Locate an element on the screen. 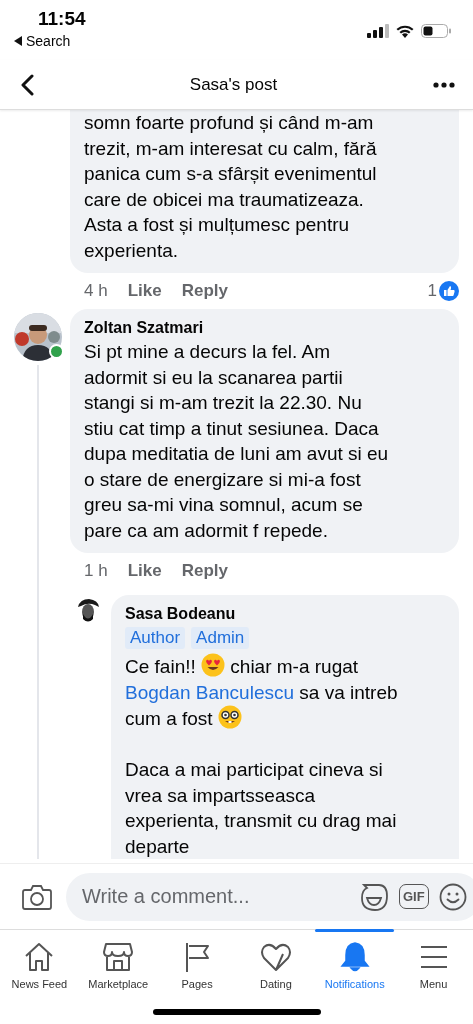  nav-tab: Menu is located at coordinates (433, 965).